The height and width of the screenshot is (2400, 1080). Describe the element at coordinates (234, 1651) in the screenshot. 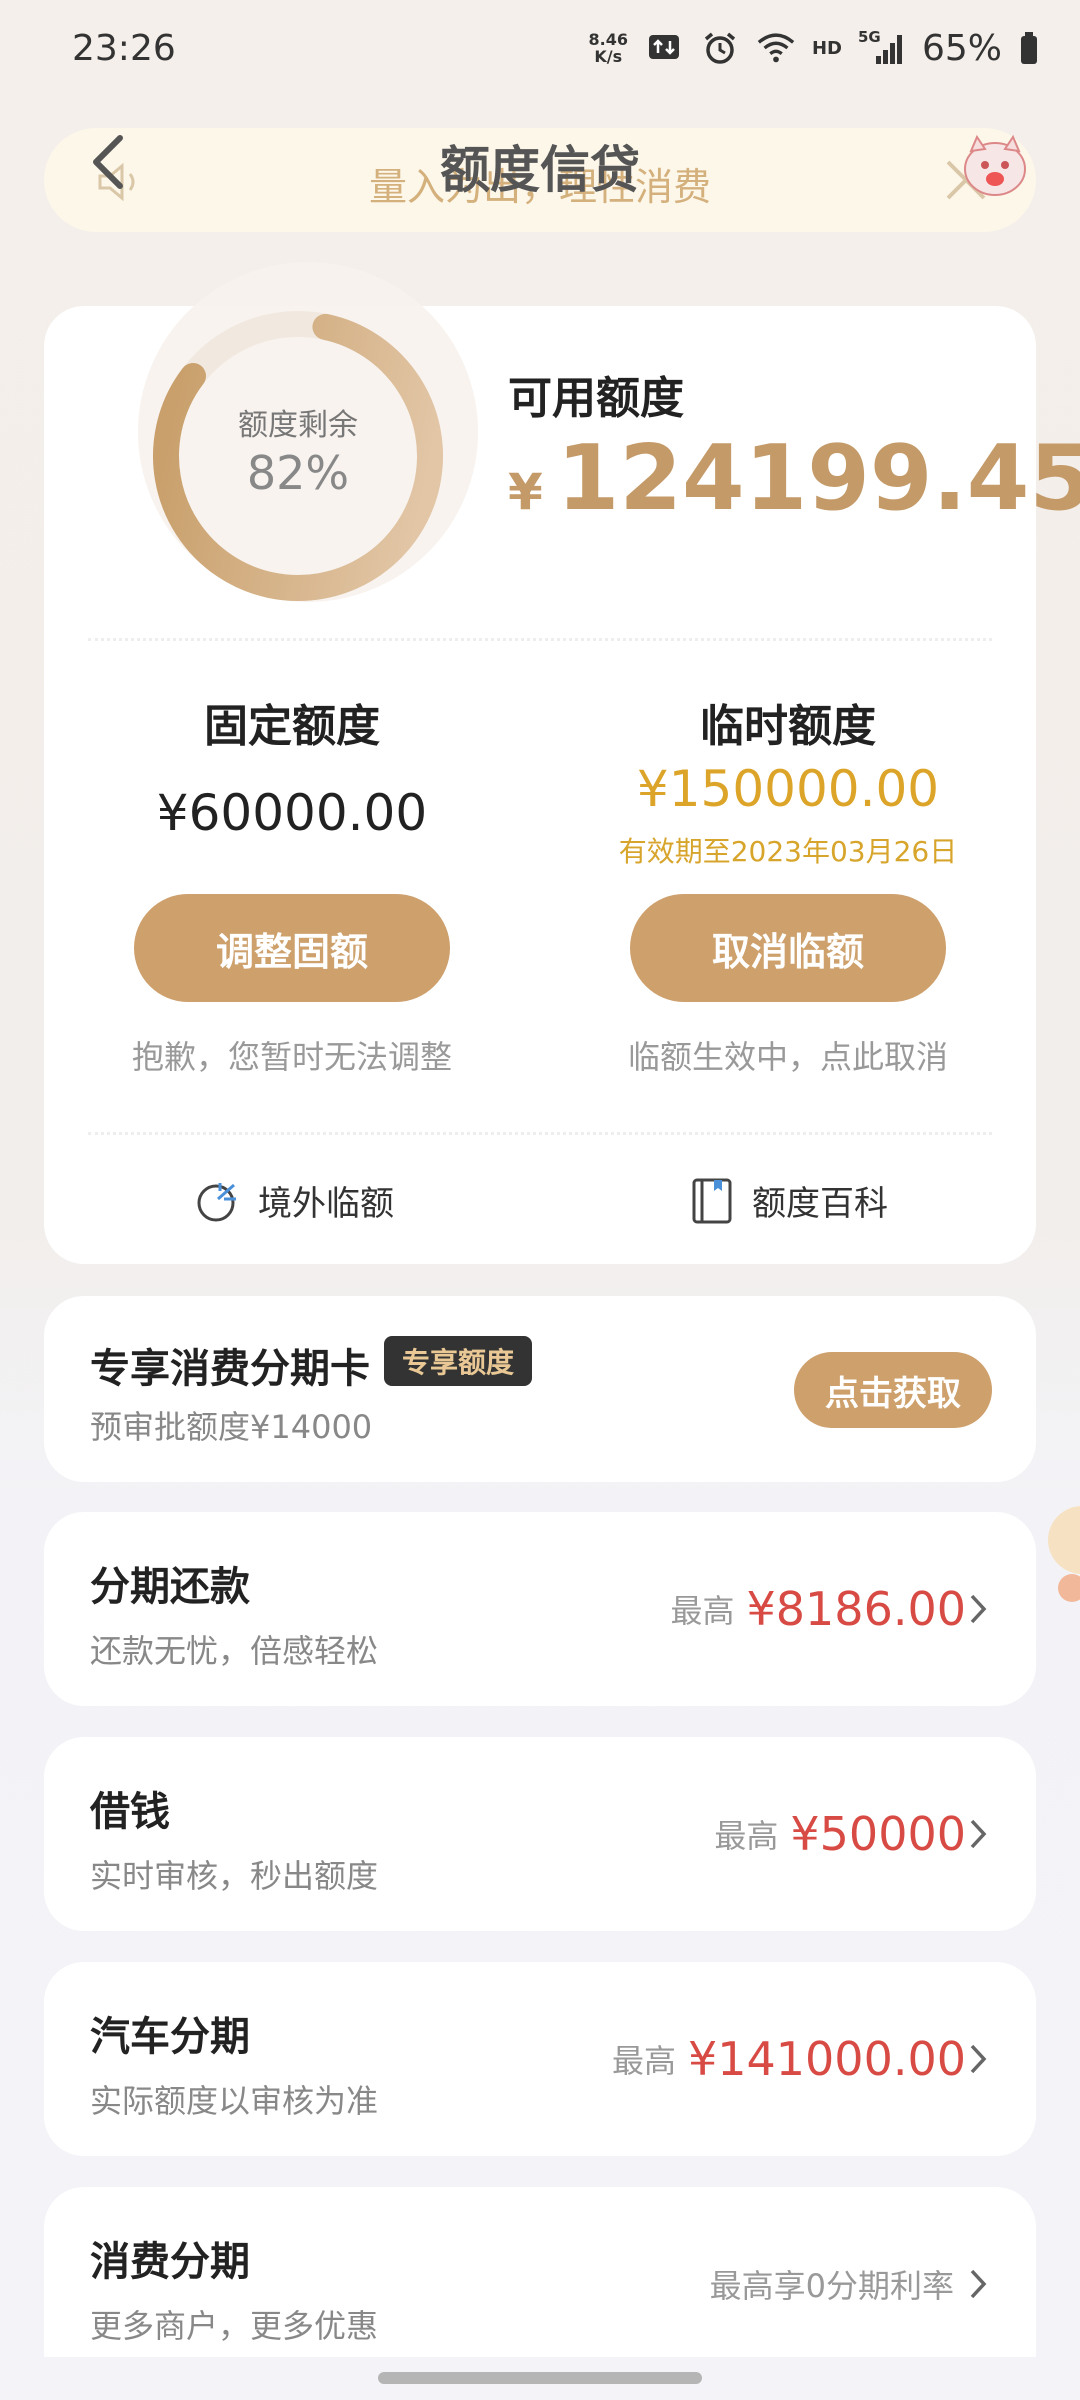

I see `list-item-subtitle: 还款无忧，倍感轻松` at that location.